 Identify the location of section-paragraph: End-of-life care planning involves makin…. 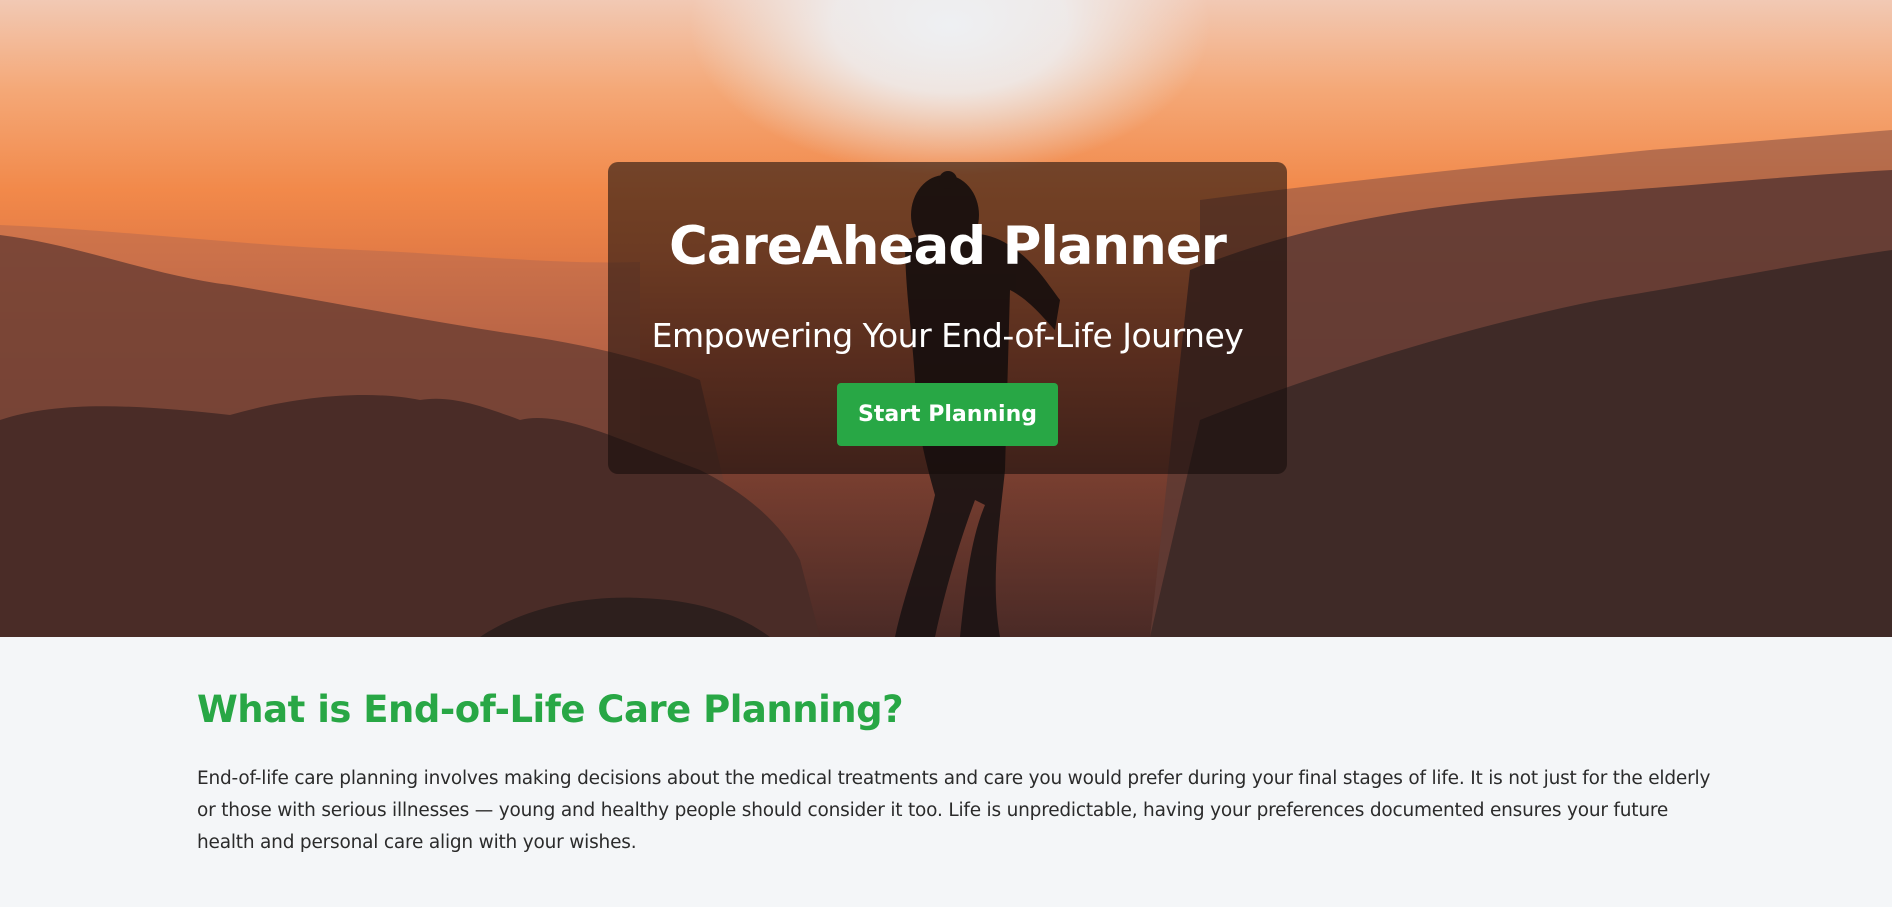
(954, 810).